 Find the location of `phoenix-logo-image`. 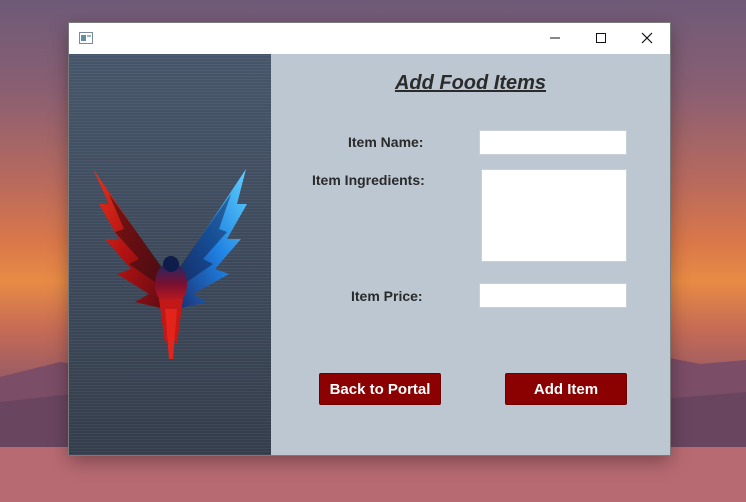

phoenix-logo-image is located at coordinates (170, 264).